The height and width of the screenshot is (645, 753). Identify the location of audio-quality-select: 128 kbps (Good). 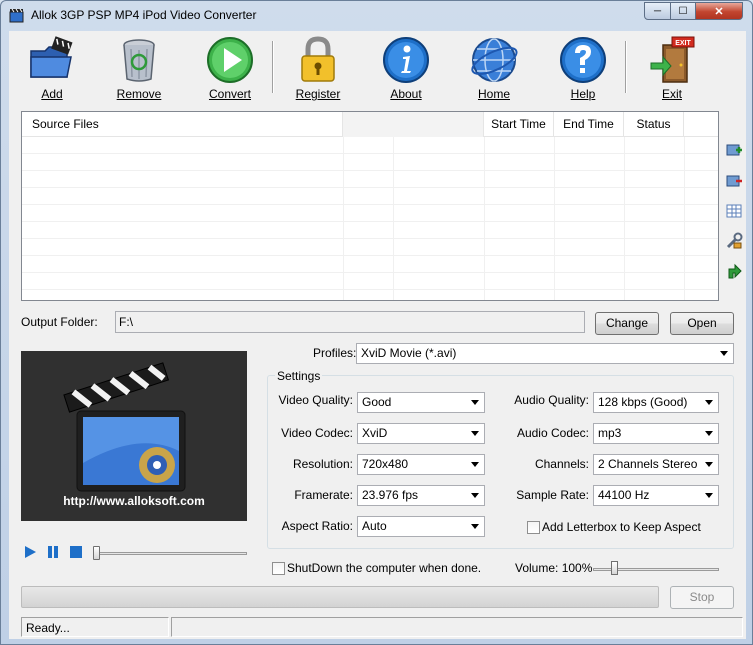
(656, 402).